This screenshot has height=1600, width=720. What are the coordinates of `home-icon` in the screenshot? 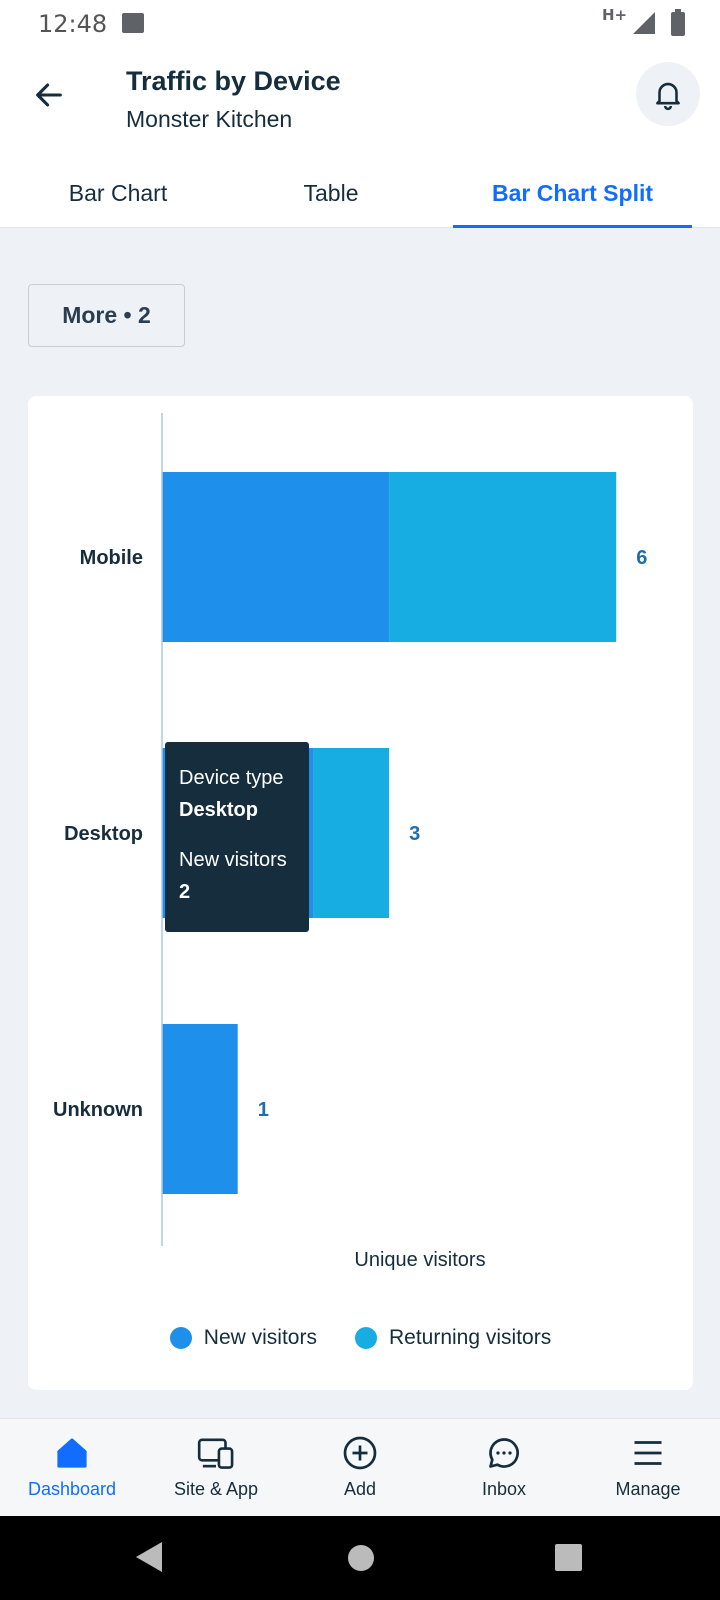 It's located at (72, 1453).